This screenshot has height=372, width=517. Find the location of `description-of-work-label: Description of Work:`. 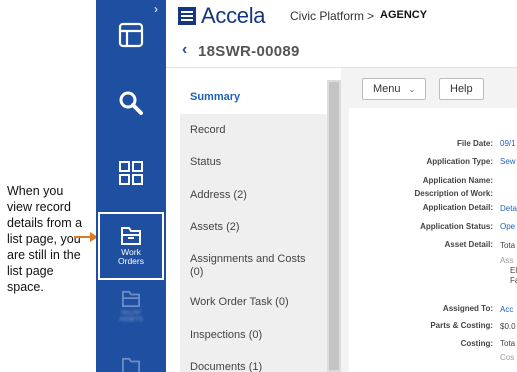

description-of-work-label: Description of Work: is located at coordinates (453, 193).